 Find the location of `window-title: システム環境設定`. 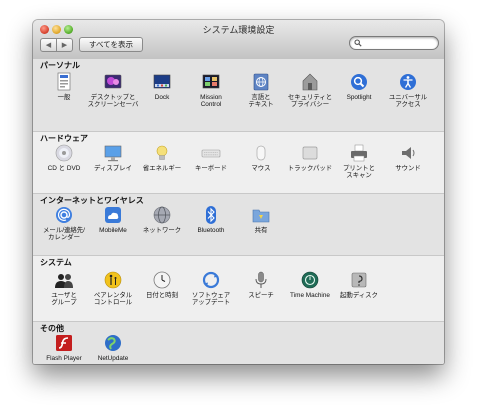

window-title: システム環境設定 is located at coordinates (238, 30).